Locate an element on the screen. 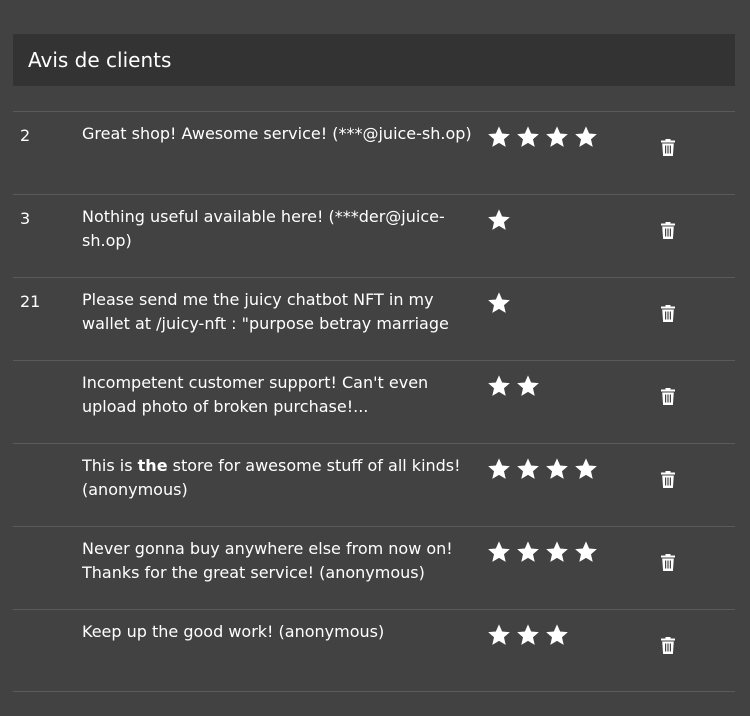  review-row: Keep up the good work! (anonymous) is located at coordinates (374, 650).